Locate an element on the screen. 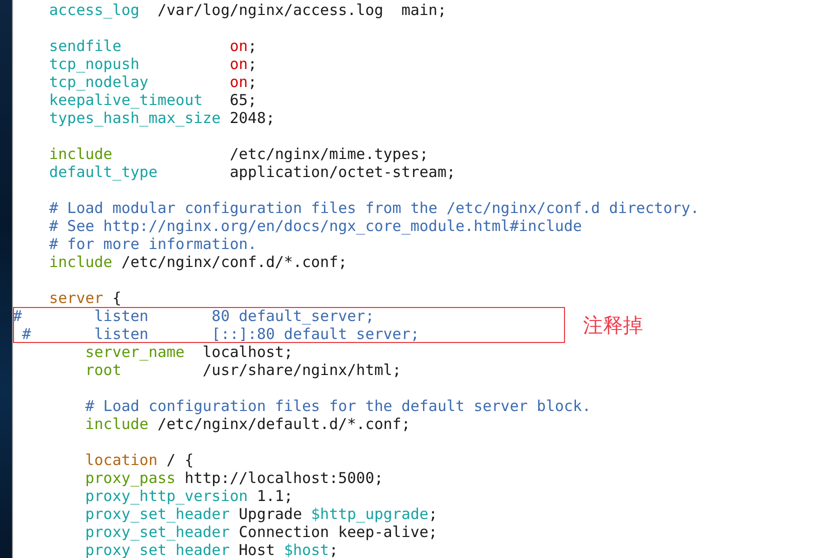 This screenshot has height=558, width=830. annotation-label: 注释掉 is located at coordinates (613, 325).